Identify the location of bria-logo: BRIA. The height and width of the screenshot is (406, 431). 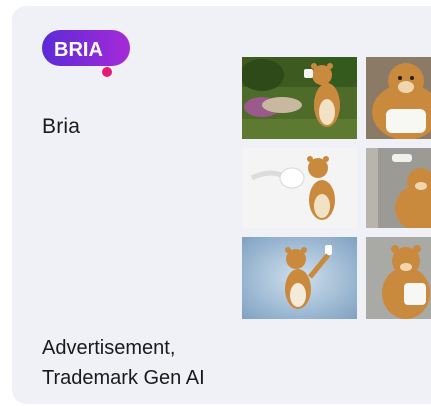
(87, 54).